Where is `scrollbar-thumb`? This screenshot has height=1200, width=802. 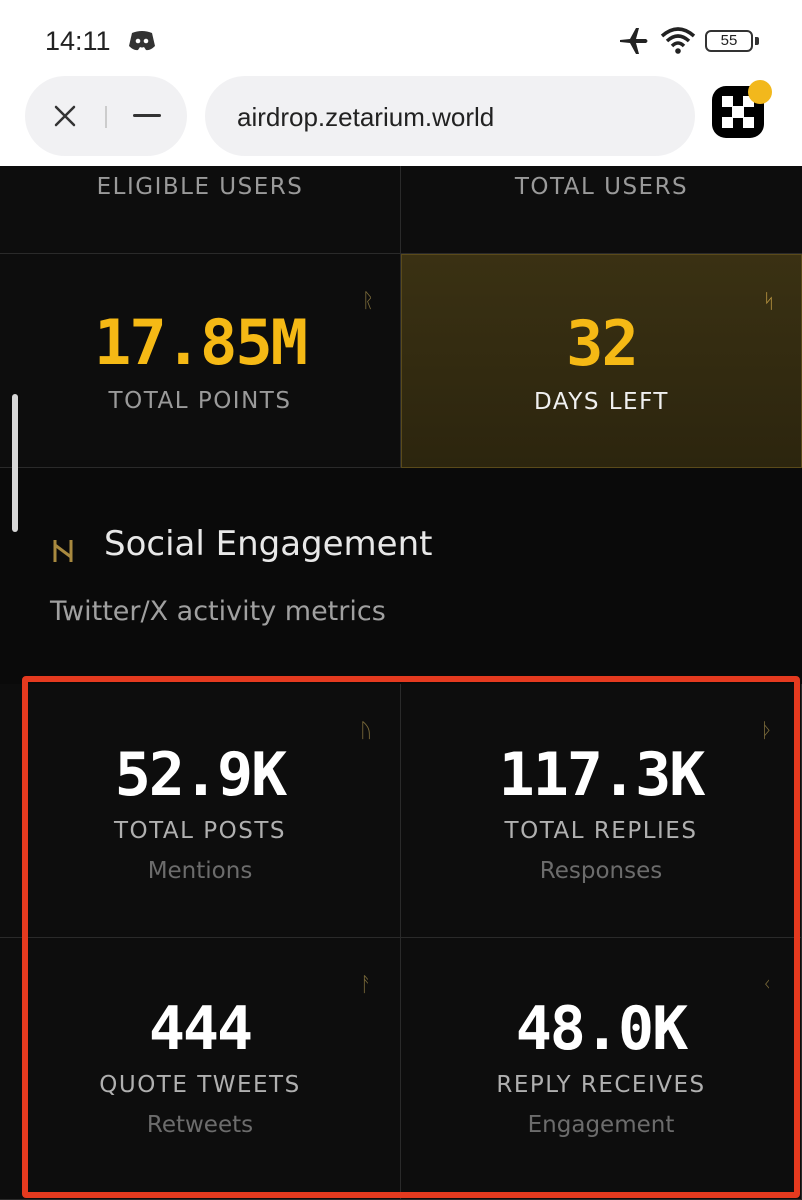 scrollbar-thumb is located at coordinates (15, 463).